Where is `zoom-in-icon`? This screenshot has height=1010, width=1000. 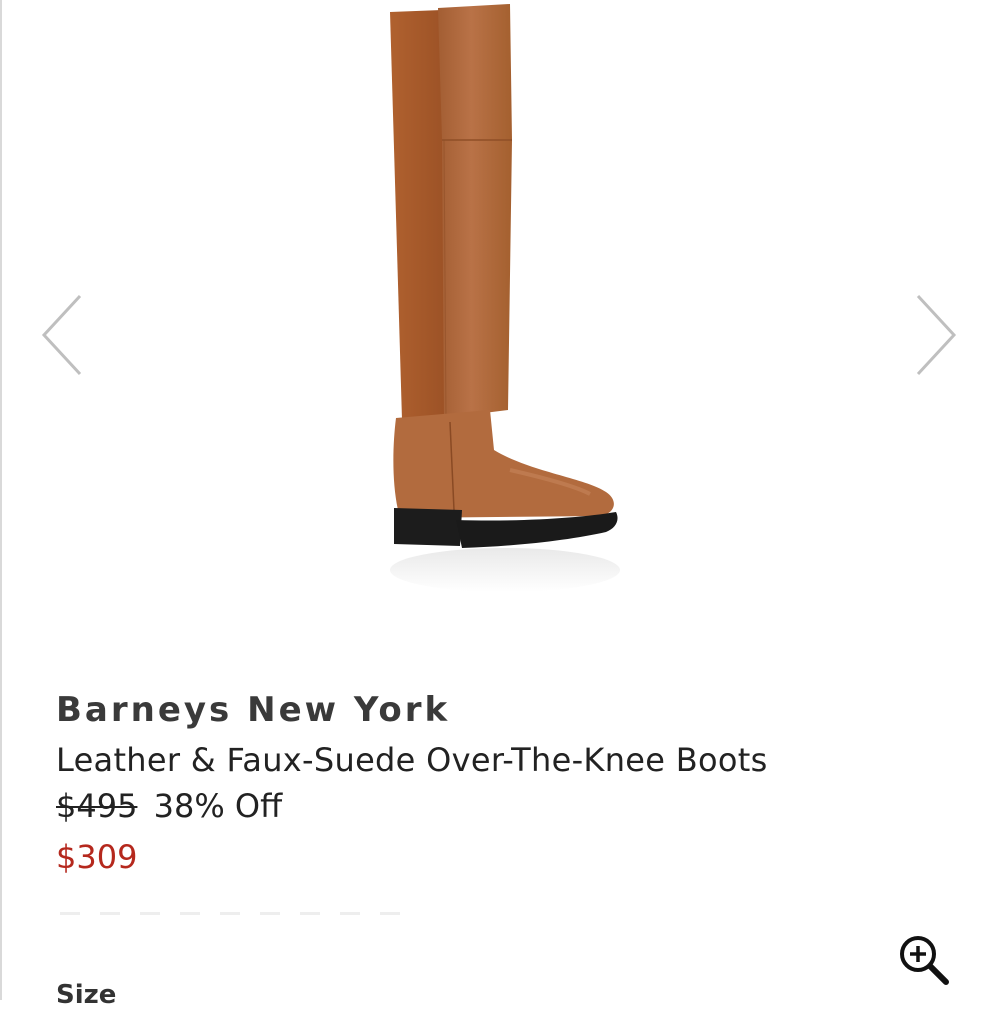 zoom-in-icon is located at coordinates (924, 960).